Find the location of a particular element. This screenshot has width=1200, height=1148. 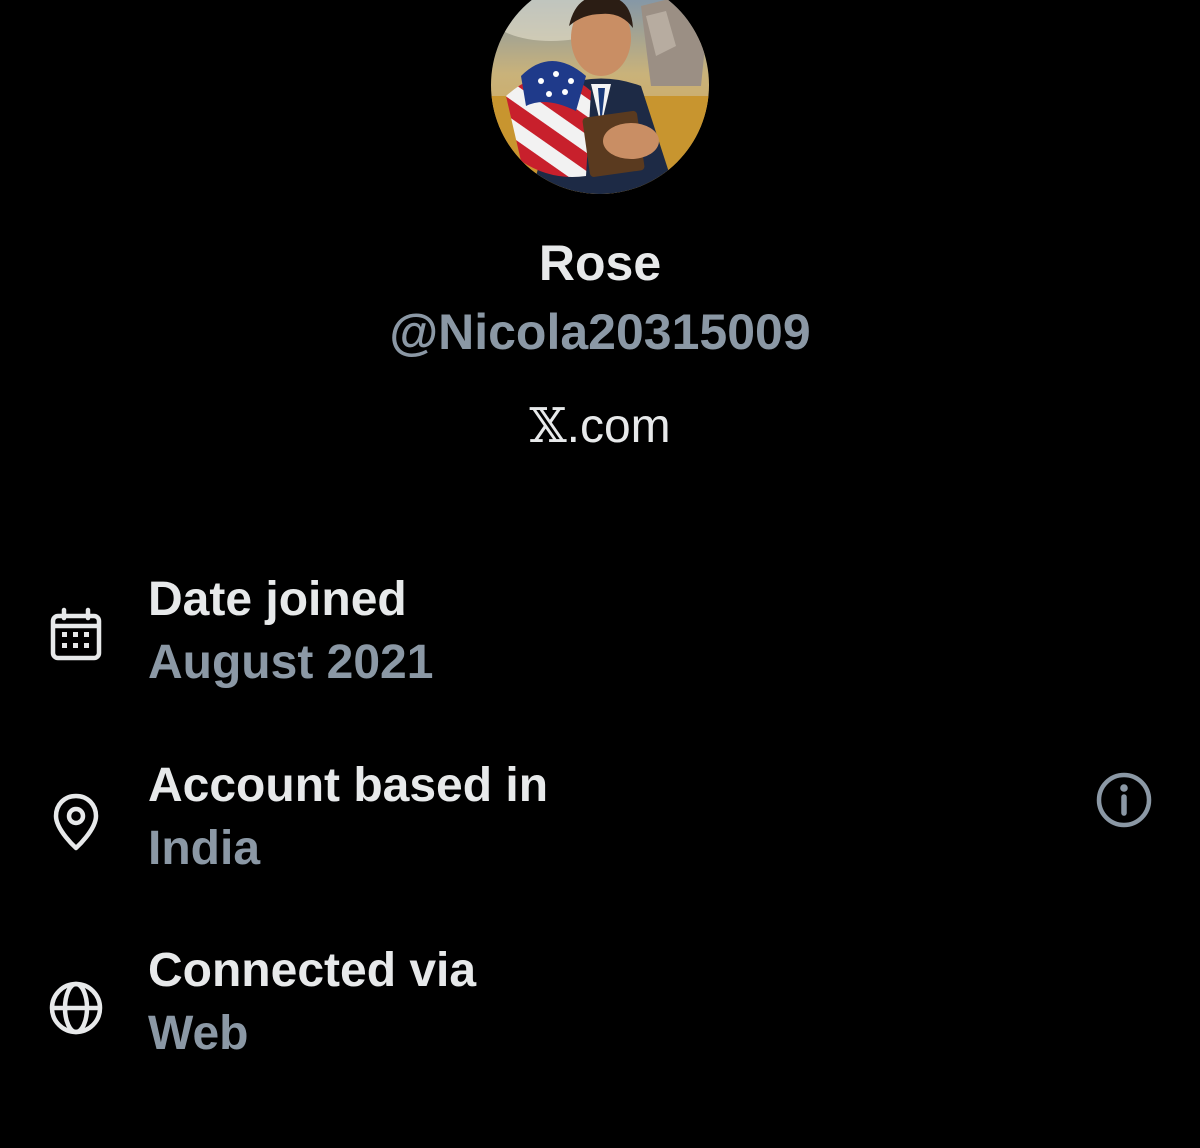

location-pin-icon is located at coordinates (76, 822).